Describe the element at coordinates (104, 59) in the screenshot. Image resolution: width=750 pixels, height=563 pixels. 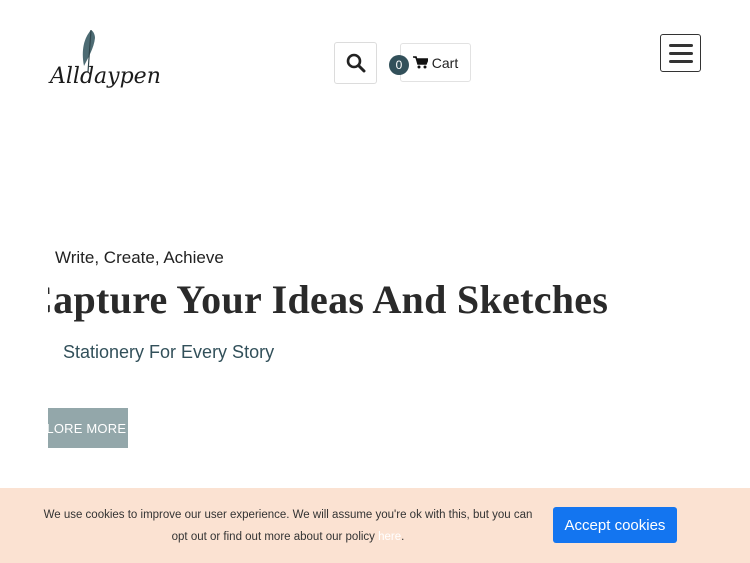
I see `feather-icon: Alldaypens` at that location.